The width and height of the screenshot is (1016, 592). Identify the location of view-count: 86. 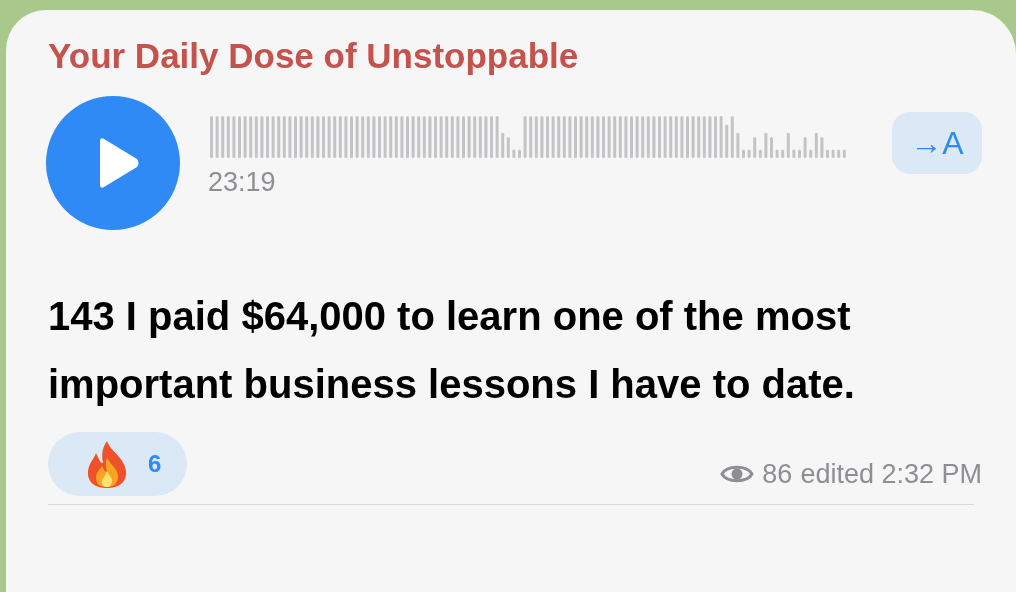
(777, 474).